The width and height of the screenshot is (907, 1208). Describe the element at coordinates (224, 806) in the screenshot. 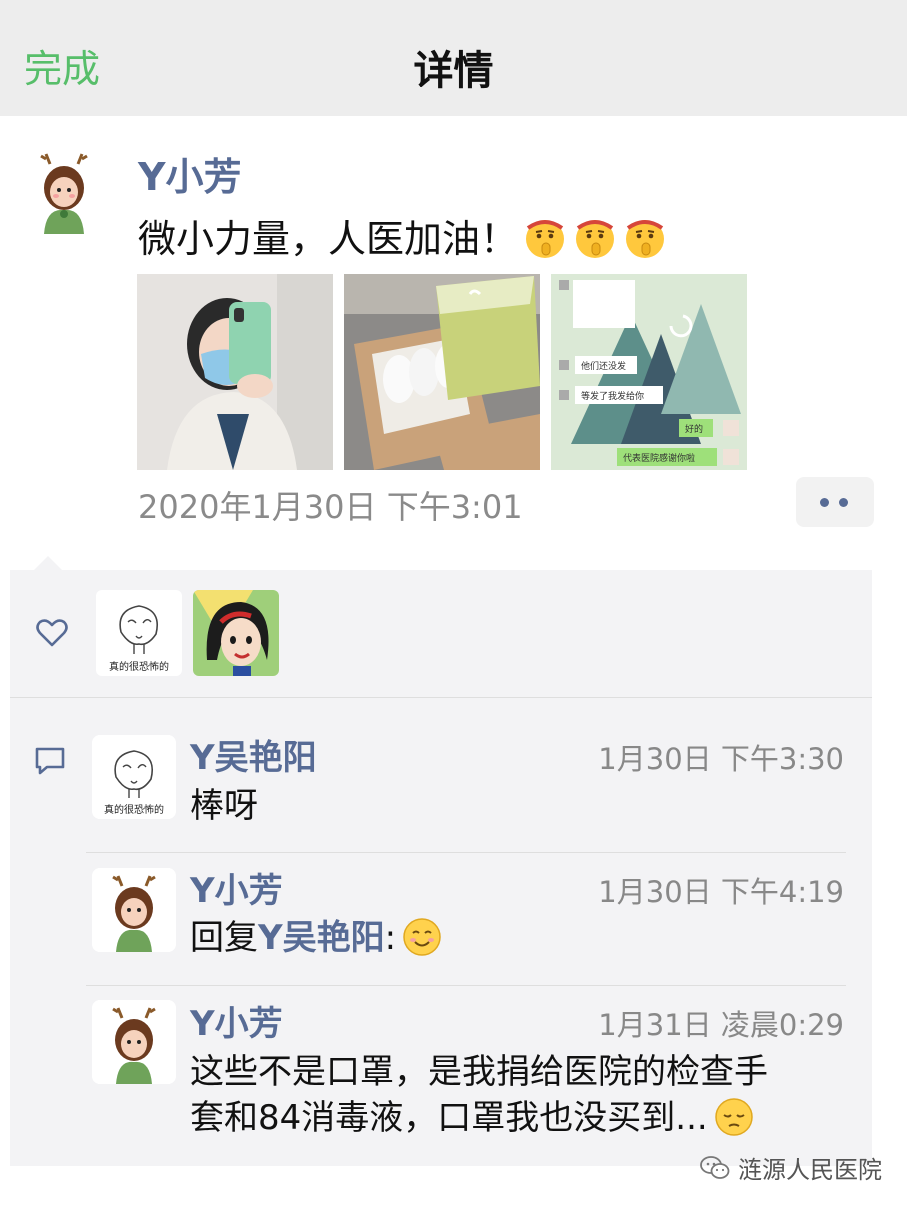

I see `comment-text: 棒呀` at that location.